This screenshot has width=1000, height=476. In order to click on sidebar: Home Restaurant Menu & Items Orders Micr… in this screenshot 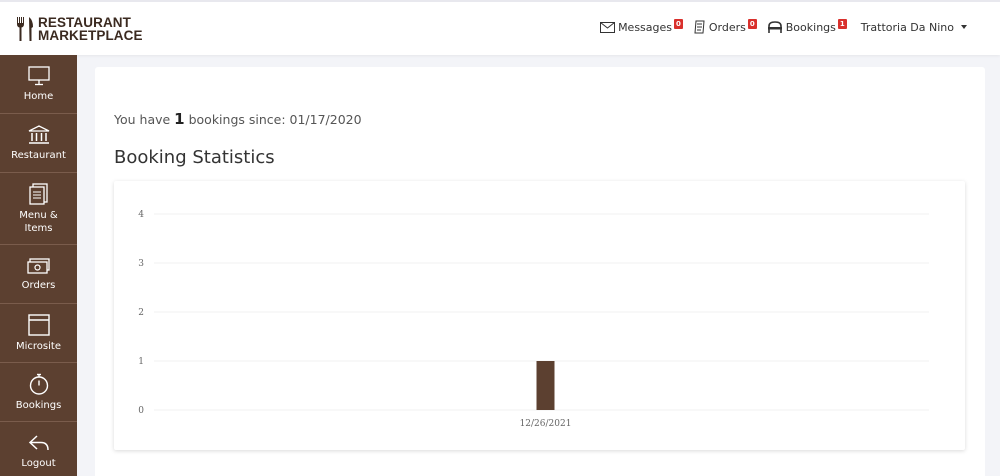, I will do `click(38, 265)`.